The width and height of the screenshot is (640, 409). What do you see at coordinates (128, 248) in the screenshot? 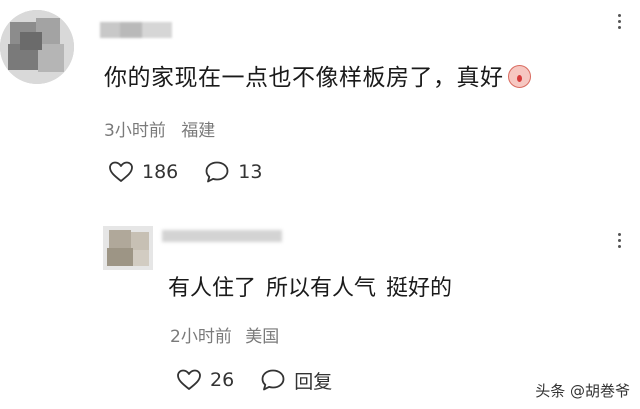
I see `reply-avatar` at bounding box center [128, 248].